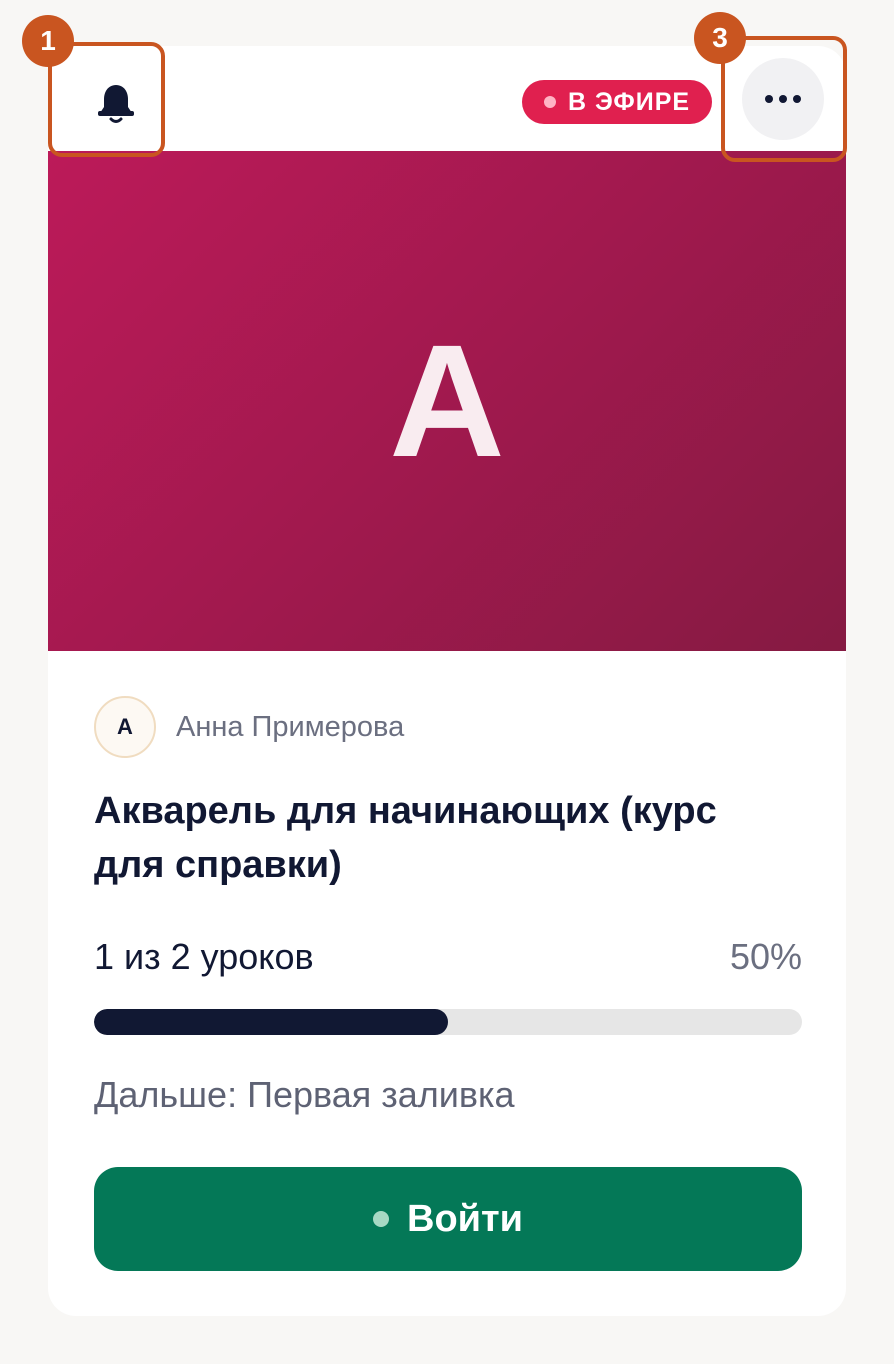 The height and width of the screenshot is (1364, 894). Describe the element at coordinates (381, 1219) in the screenshot. I see `status-dot-icon` at that location.